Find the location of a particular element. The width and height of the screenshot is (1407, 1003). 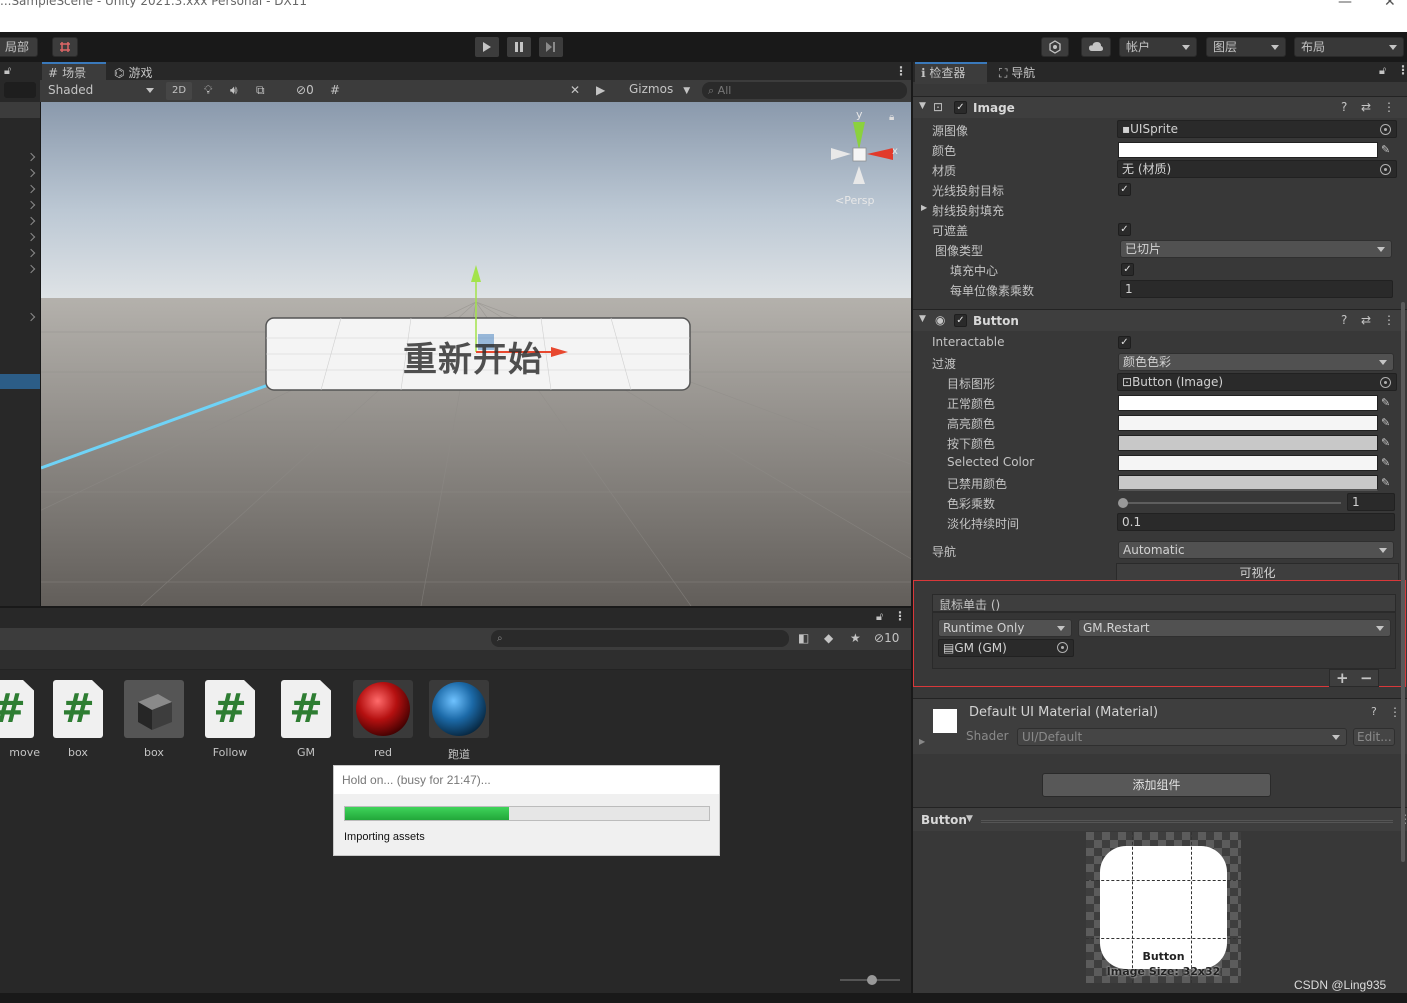

pause-button is located at coordinates (519, 47).